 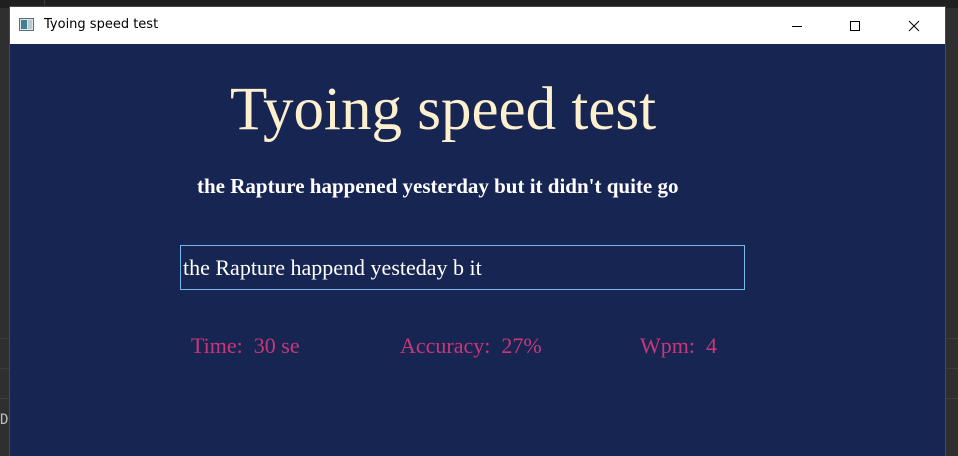 I want to click on maximize-icon, so click(x=855, y=25).